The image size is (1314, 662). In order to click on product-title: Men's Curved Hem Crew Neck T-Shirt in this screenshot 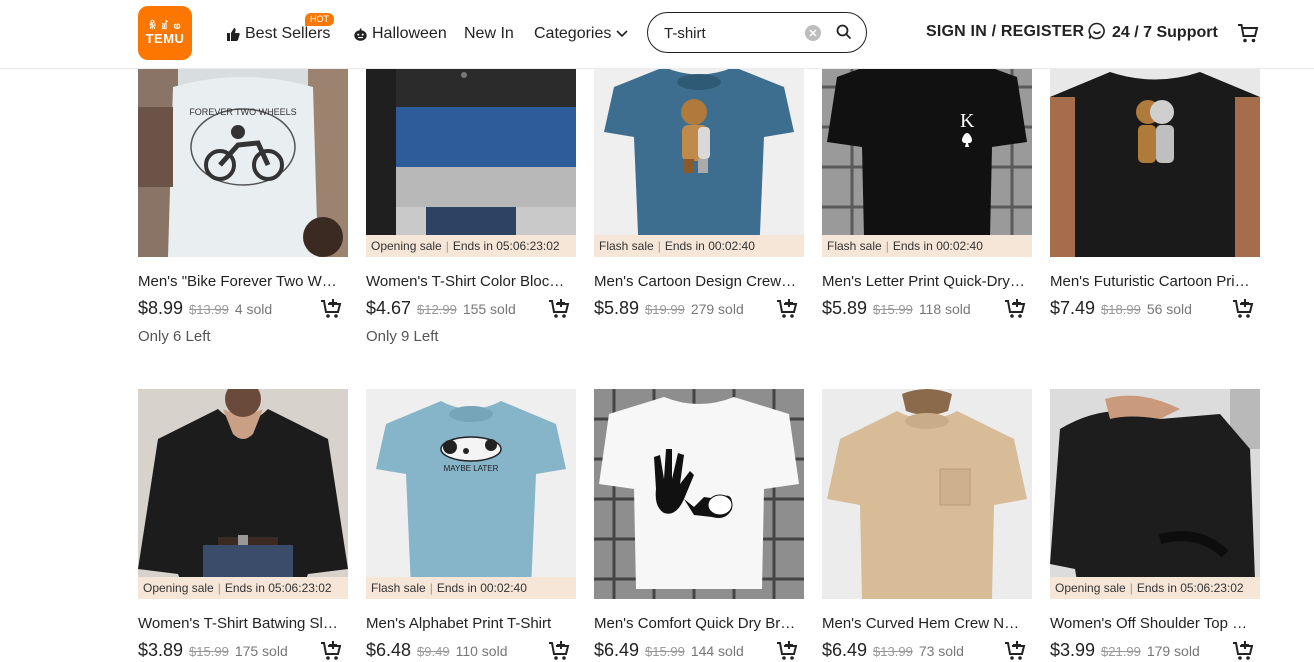, I will do `click(924, 624)`.